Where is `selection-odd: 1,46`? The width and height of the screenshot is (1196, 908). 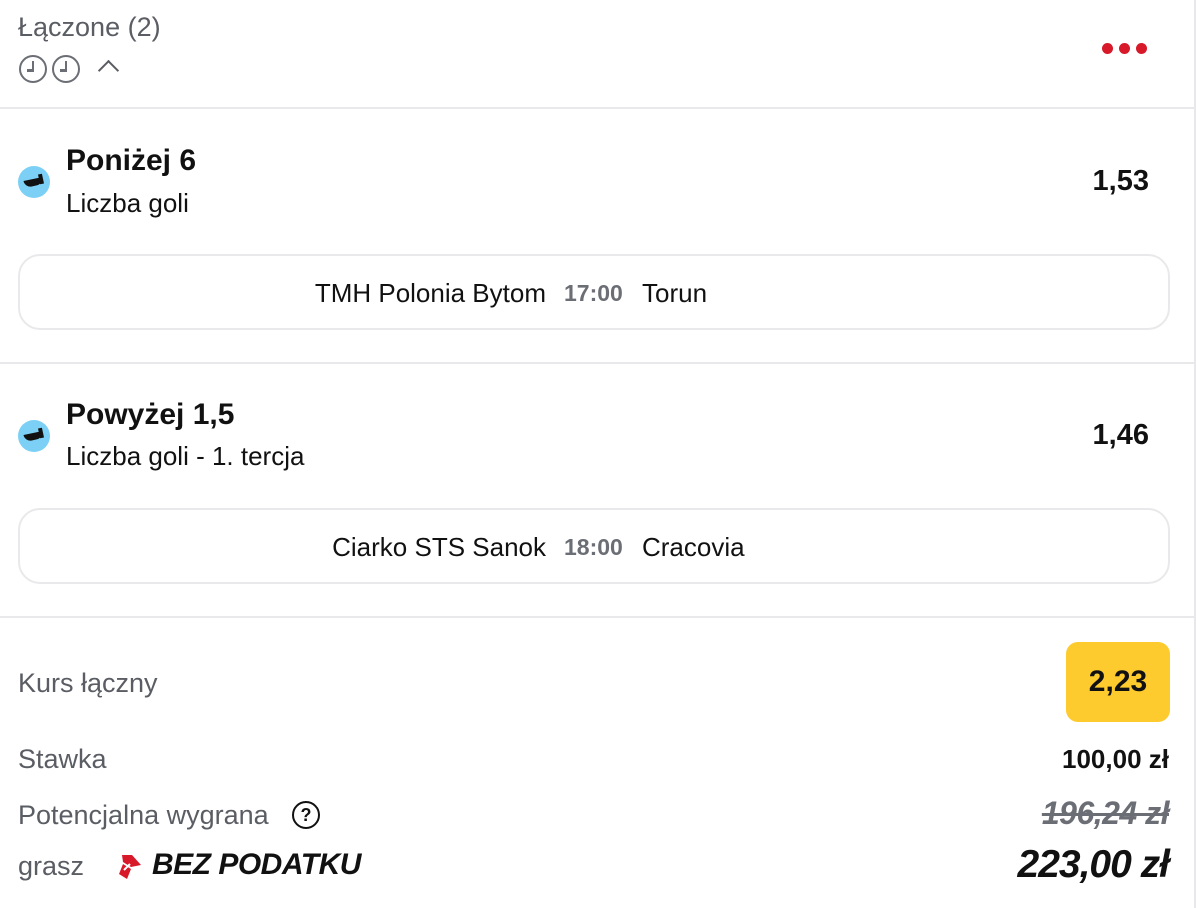 selection-odd: 1,46 is located at coordinates (1120, 435).